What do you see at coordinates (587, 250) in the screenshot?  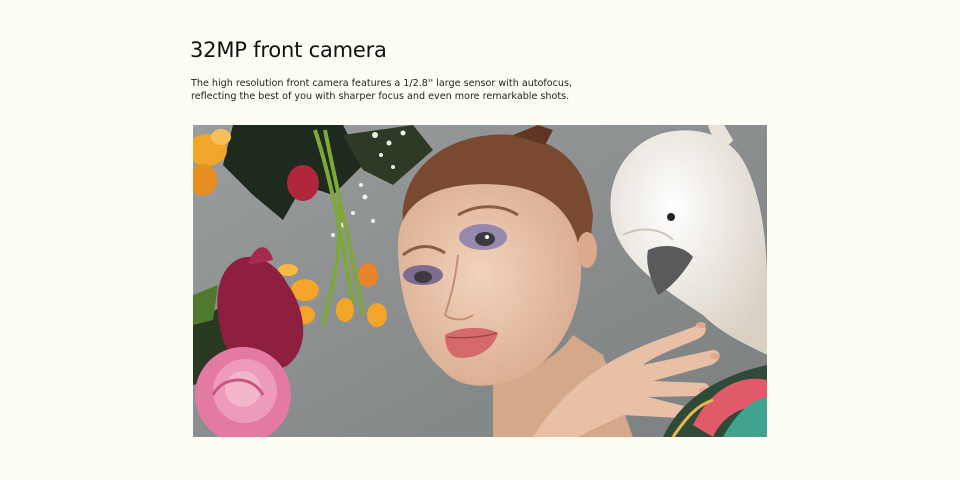 I see `ear` at bounding box center [587, 250].